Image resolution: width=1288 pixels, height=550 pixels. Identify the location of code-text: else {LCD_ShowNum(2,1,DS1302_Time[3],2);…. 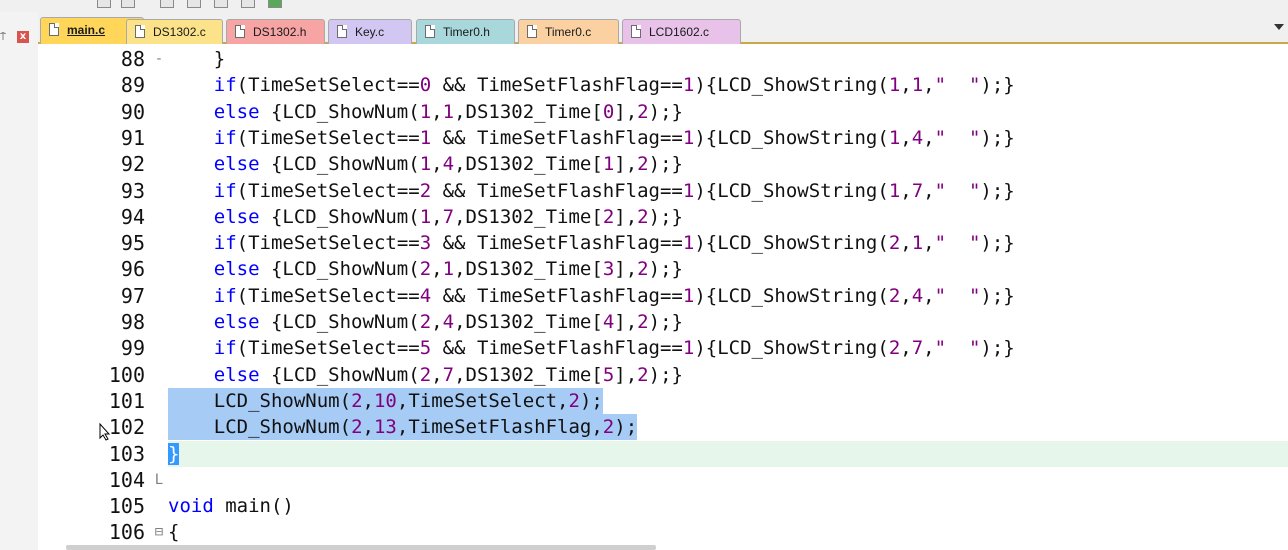
(425, 269).